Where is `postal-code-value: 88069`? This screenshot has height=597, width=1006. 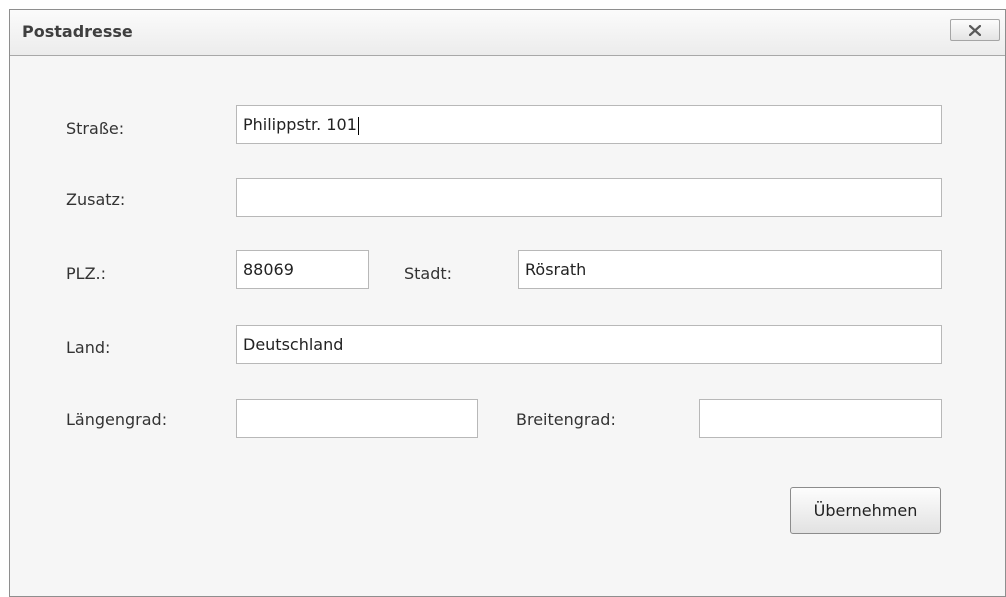
postal-code-value: 88069 is located at coordinates (268, 269).